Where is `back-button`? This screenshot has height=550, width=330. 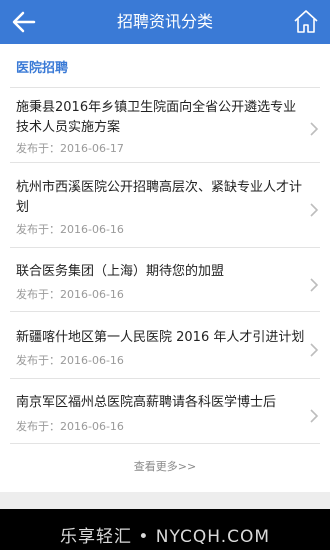 back-button is located at coordinates (24, 22).